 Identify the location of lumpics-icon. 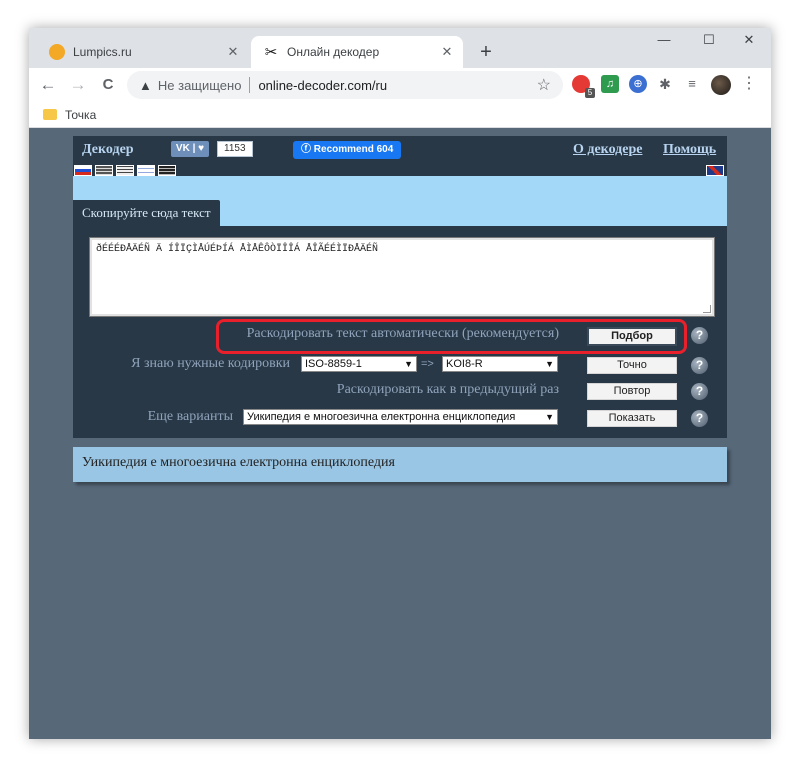
(57, 52).